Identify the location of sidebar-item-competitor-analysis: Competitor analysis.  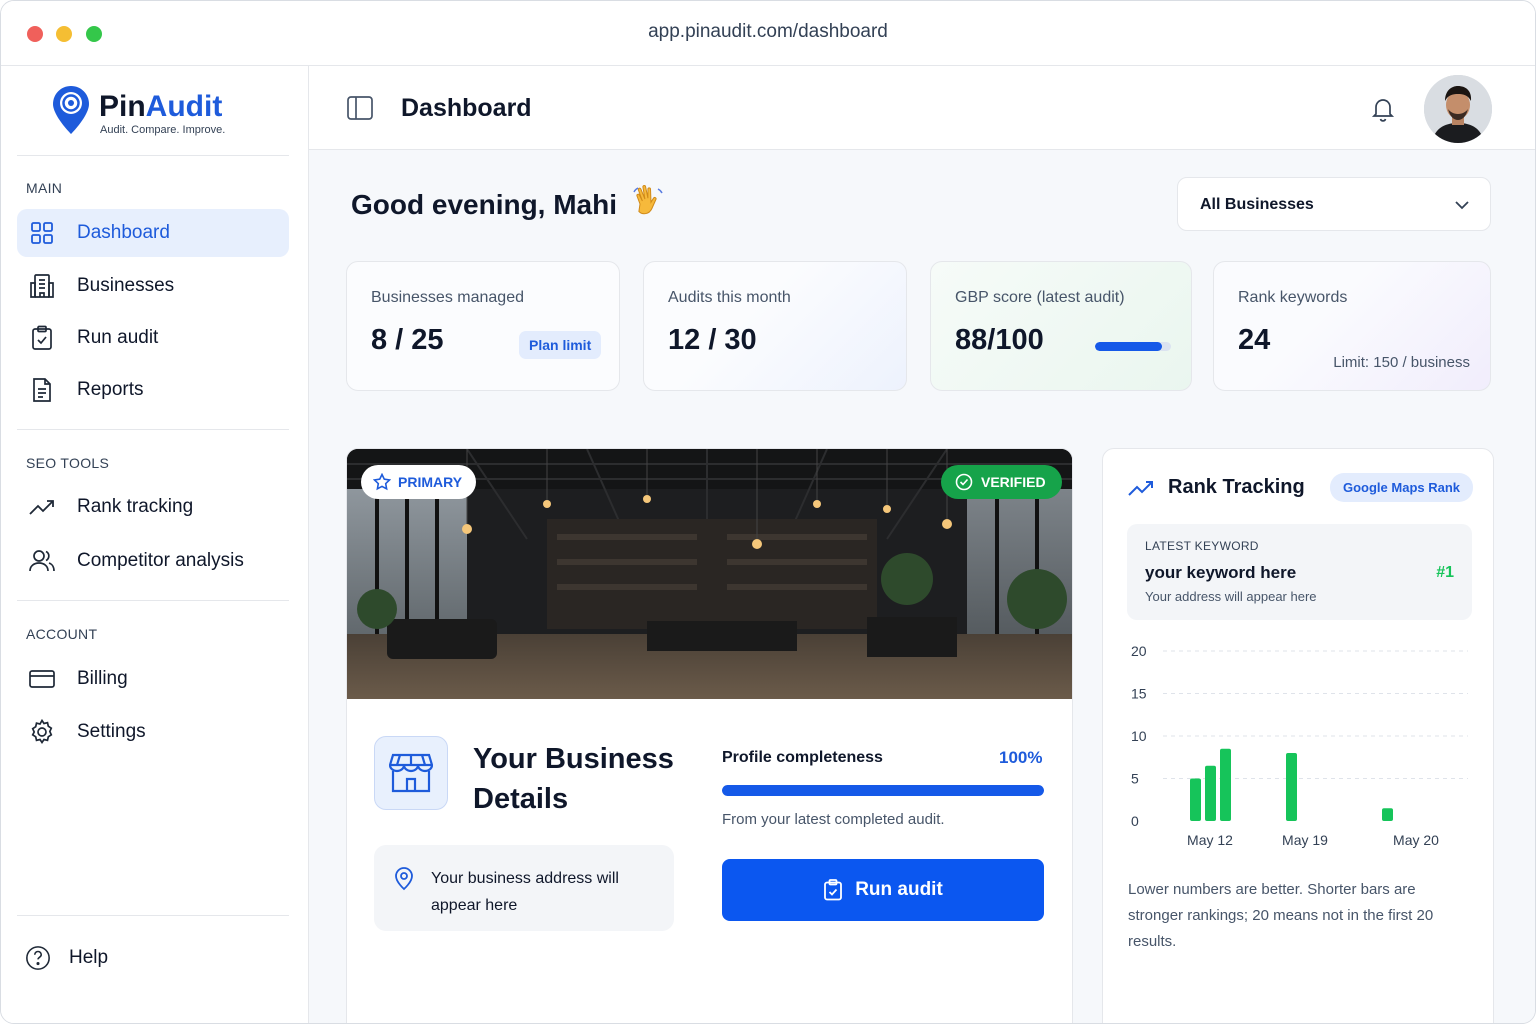
(153, 561).